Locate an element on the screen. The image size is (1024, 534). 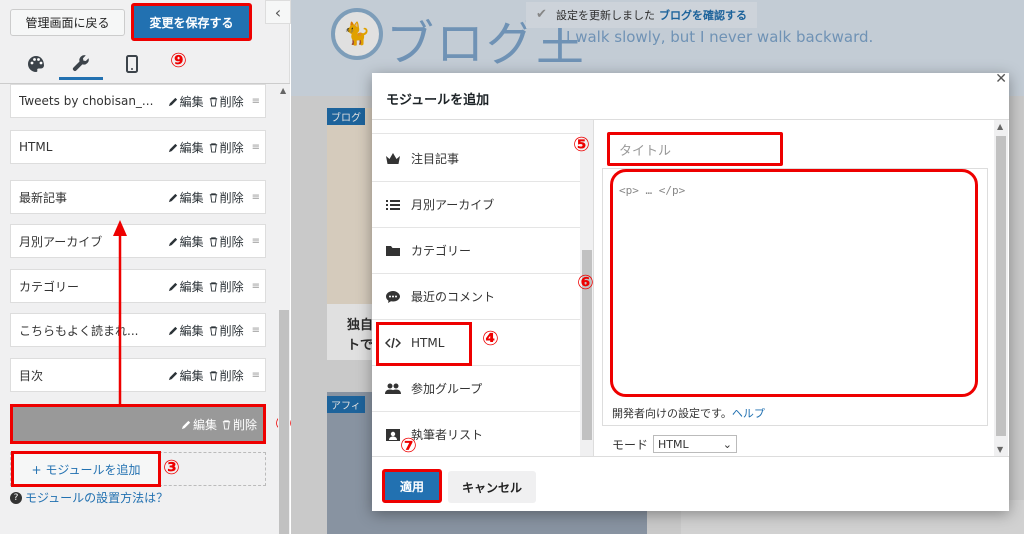
close-icon: ✕ is located at coordinates (1001, 79).